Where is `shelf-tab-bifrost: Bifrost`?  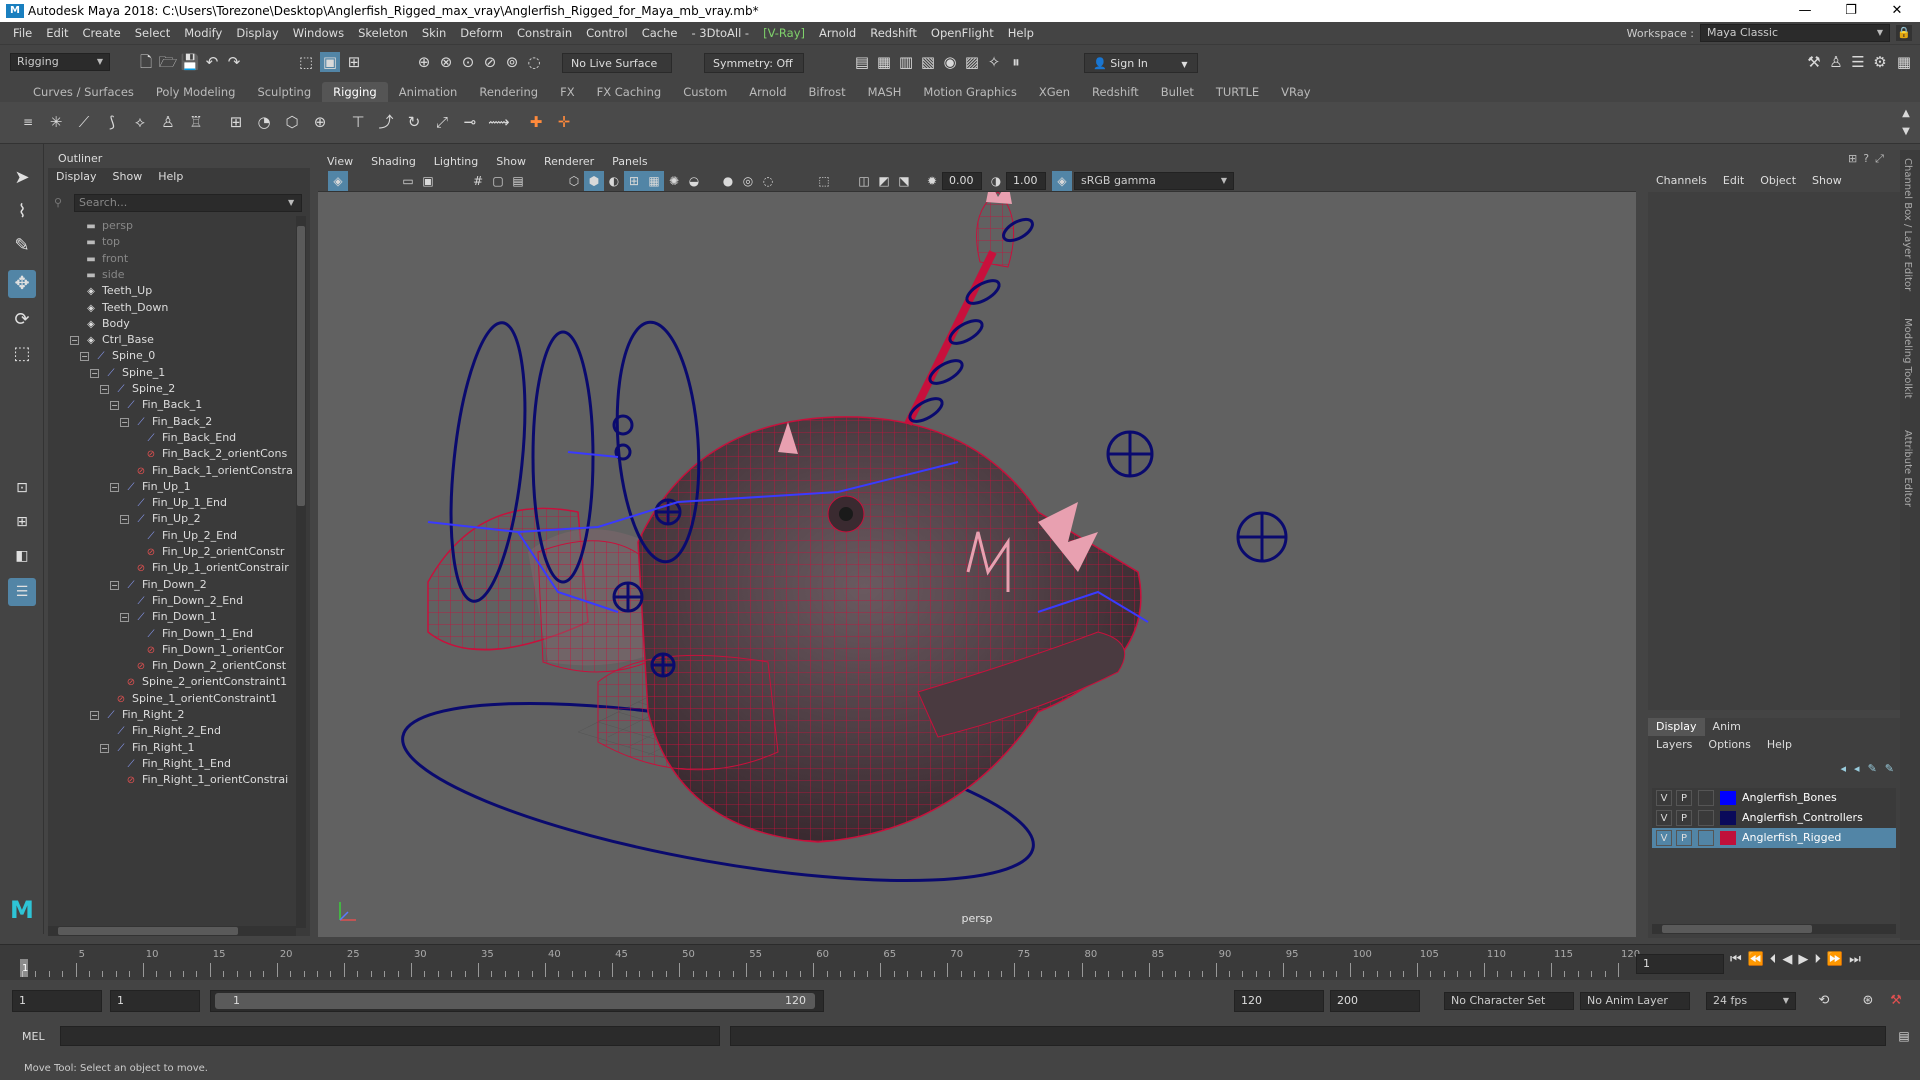
shelf-tab-bifrost: Bifrost is located at coordinates (827, 92).